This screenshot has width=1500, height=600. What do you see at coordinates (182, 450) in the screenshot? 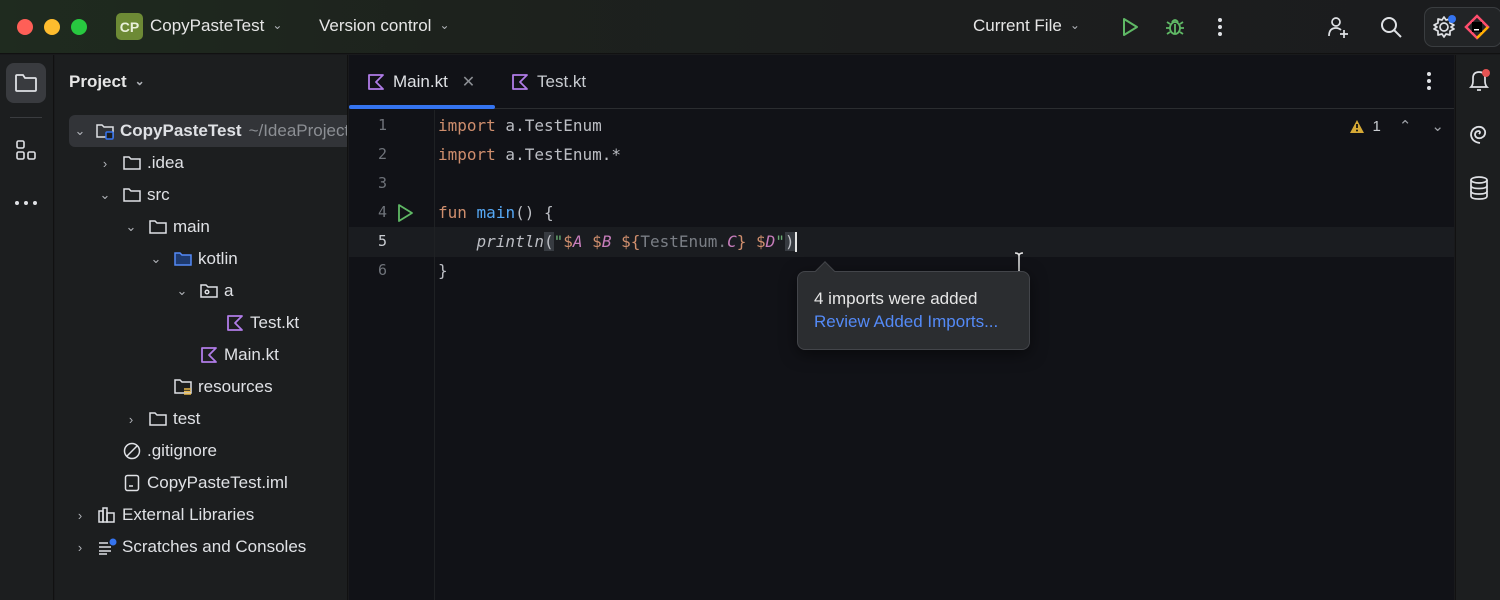
I see `tree-item-label: .gitignore` at bounding box center [182, 450].